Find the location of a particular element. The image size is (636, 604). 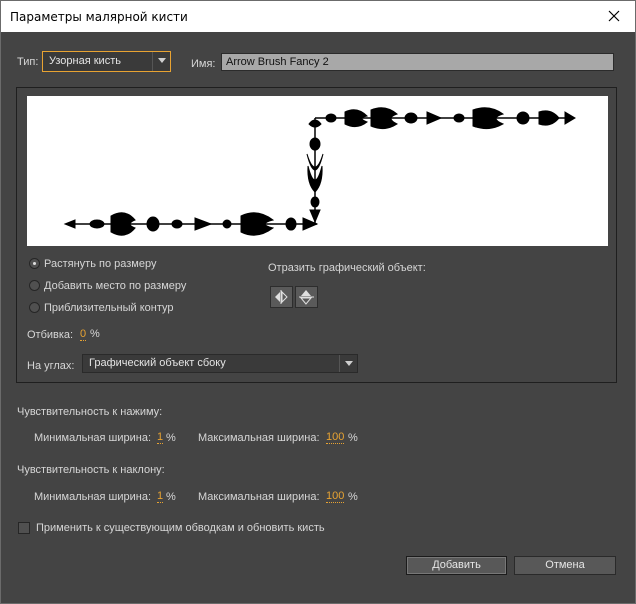

type-select: Узорная кисть is located at coordinates (106, 61).